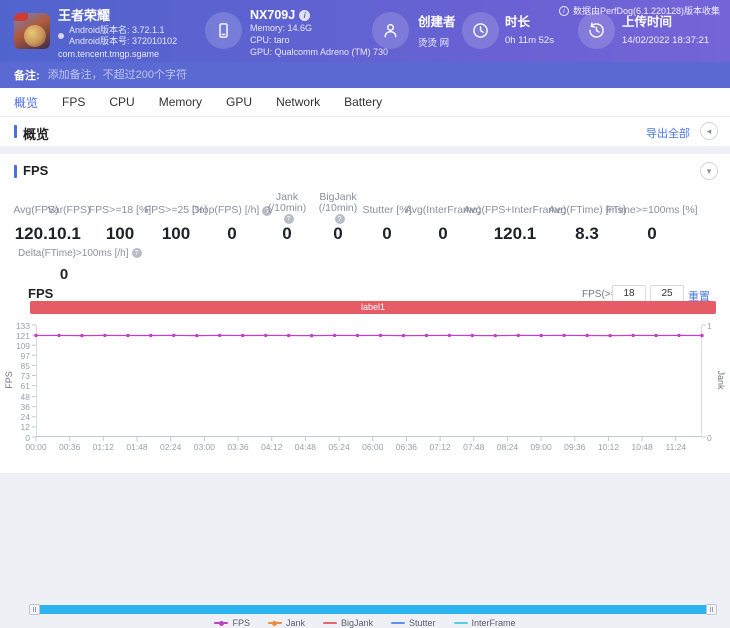 The height and width of the screenshot is (628, 730). What do you see at coordinates (281, 28) in the screenshot?
I see `device-memory: Memory: 14.6G` at bounding box center [281, 28].